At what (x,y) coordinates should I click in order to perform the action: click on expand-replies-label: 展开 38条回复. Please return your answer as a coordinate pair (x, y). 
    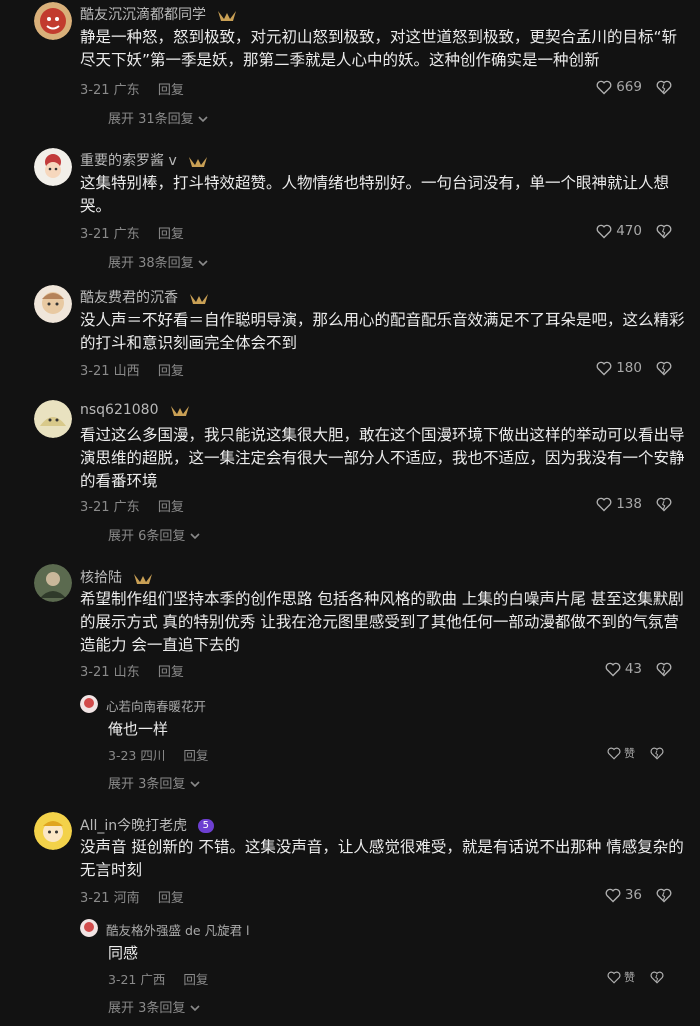
    Looking at the image, I should click on (151, 263).